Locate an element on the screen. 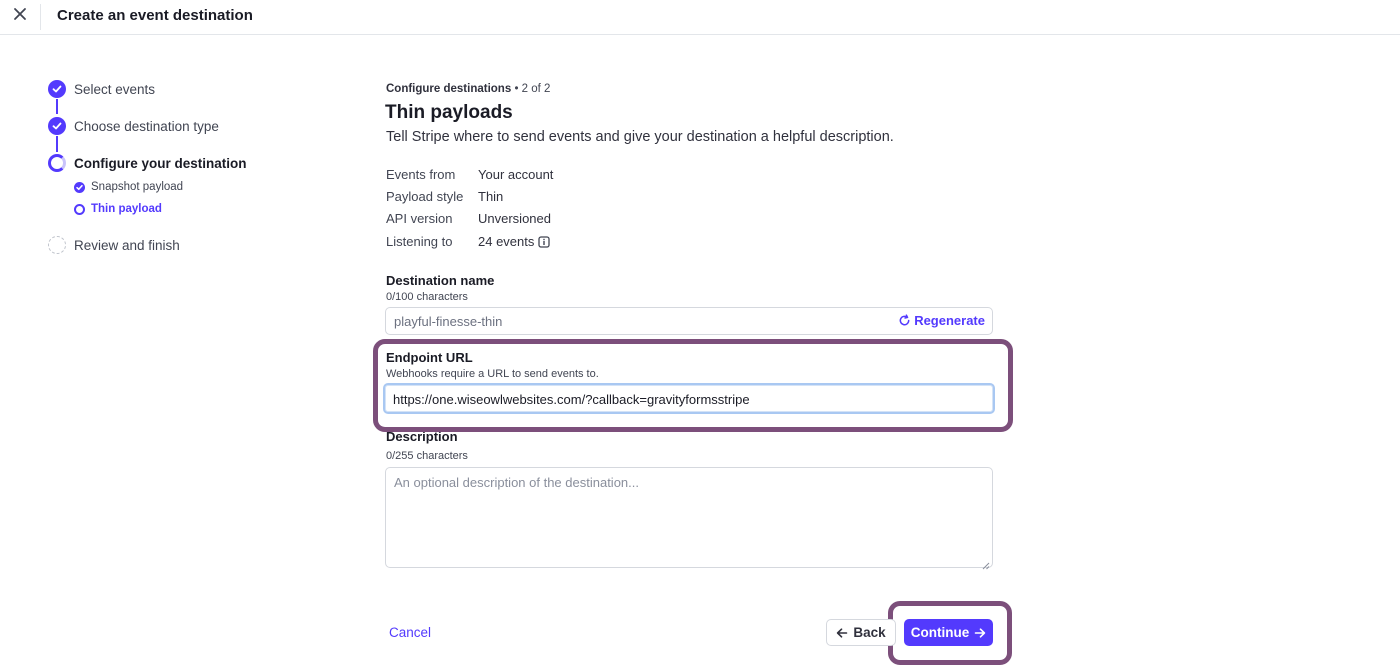  step-pending-icon is located at coordinates (57, 245).